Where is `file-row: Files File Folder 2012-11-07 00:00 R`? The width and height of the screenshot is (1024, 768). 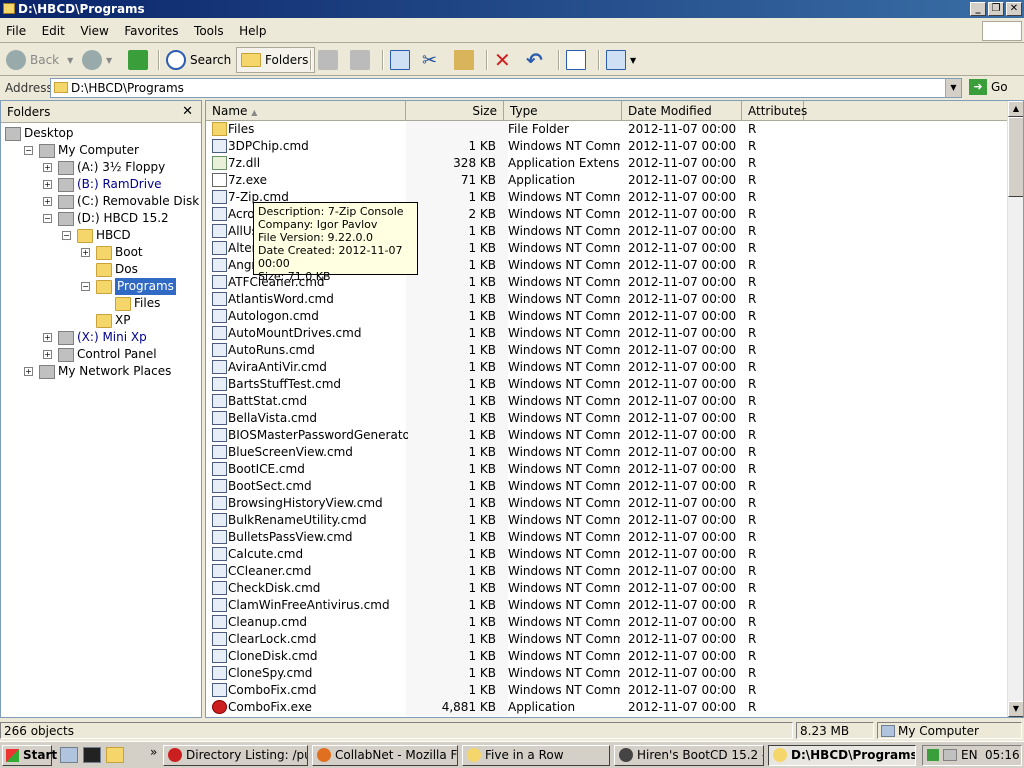
file-row: Files File Folder 2012-11-07 00:00 R is located at coordinates (607, 129).